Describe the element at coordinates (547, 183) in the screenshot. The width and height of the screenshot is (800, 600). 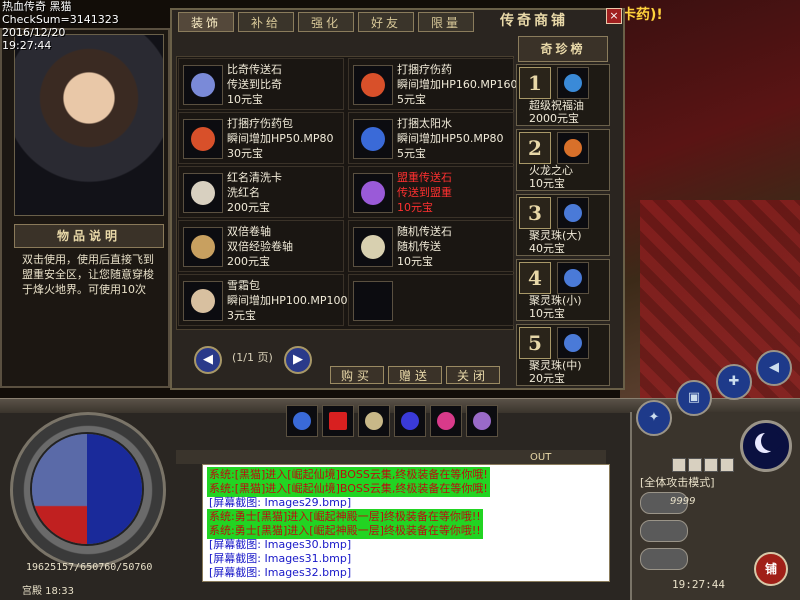
I see `rare-price: 10元宝` at that location.